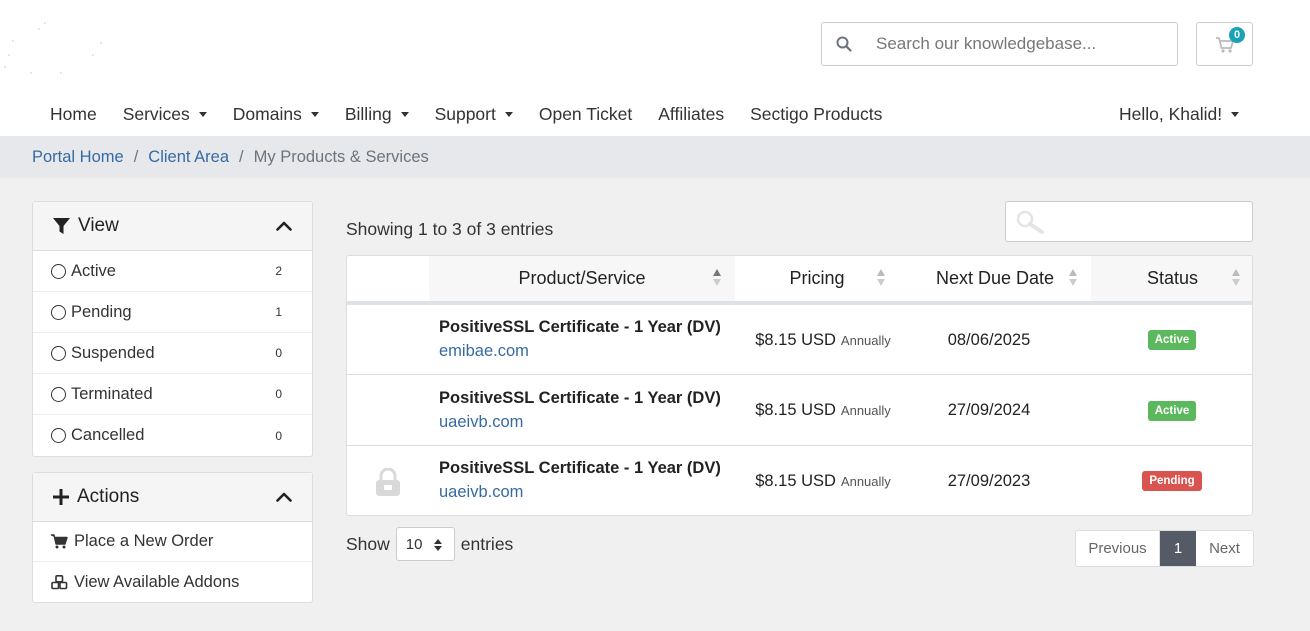 The image size is (1310, 631). What do you see at coordinates (368, 543) in the screenshot?
I see `show-label: Show` at bounding box center [368, 543].